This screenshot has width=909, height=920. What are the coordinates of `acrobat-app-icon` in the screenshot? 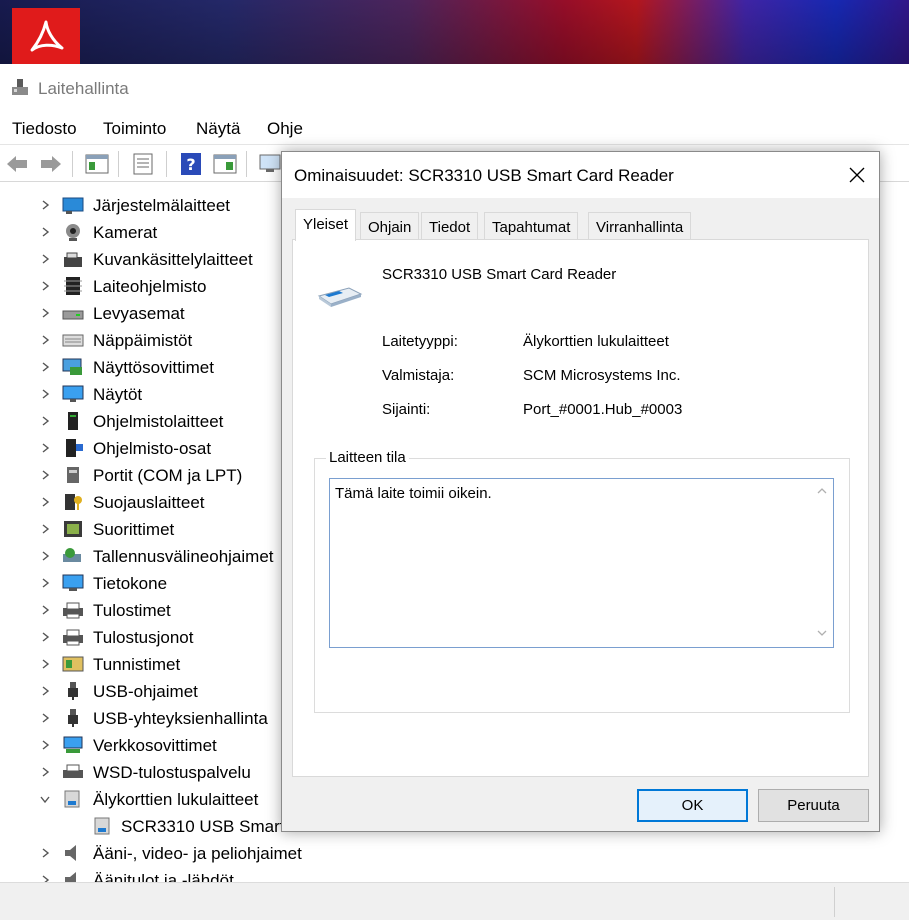 It's located at (46, 36).